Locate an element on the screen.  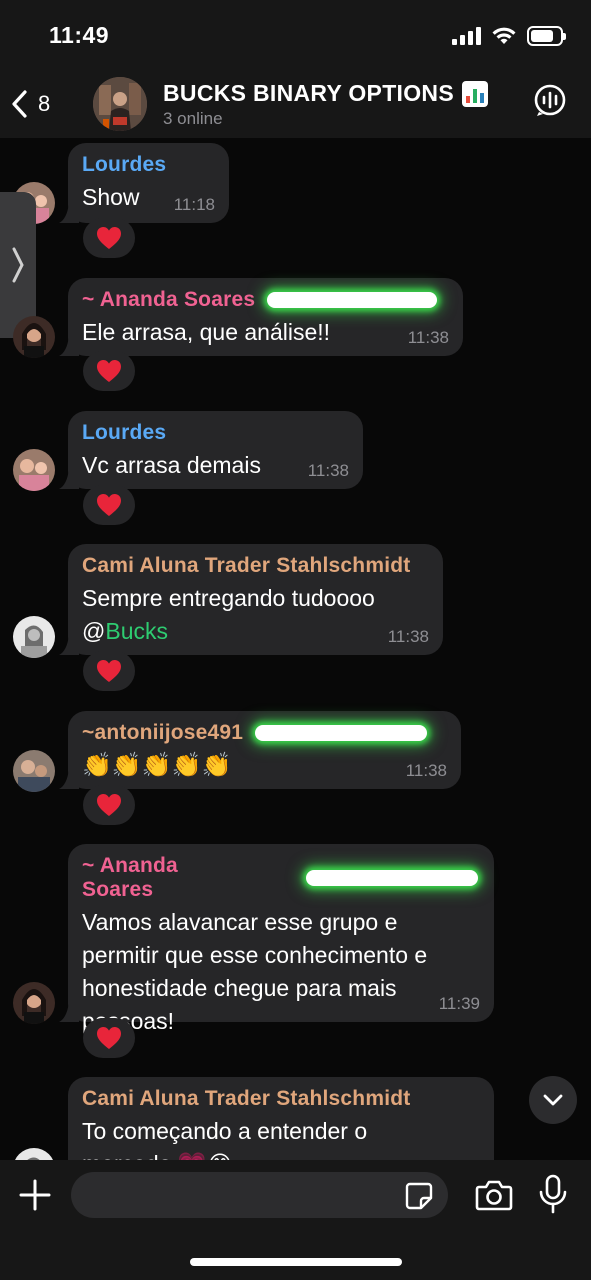
message-text: Sempre entregando tudoooo @Bucks is located at coordinates (228, 614).